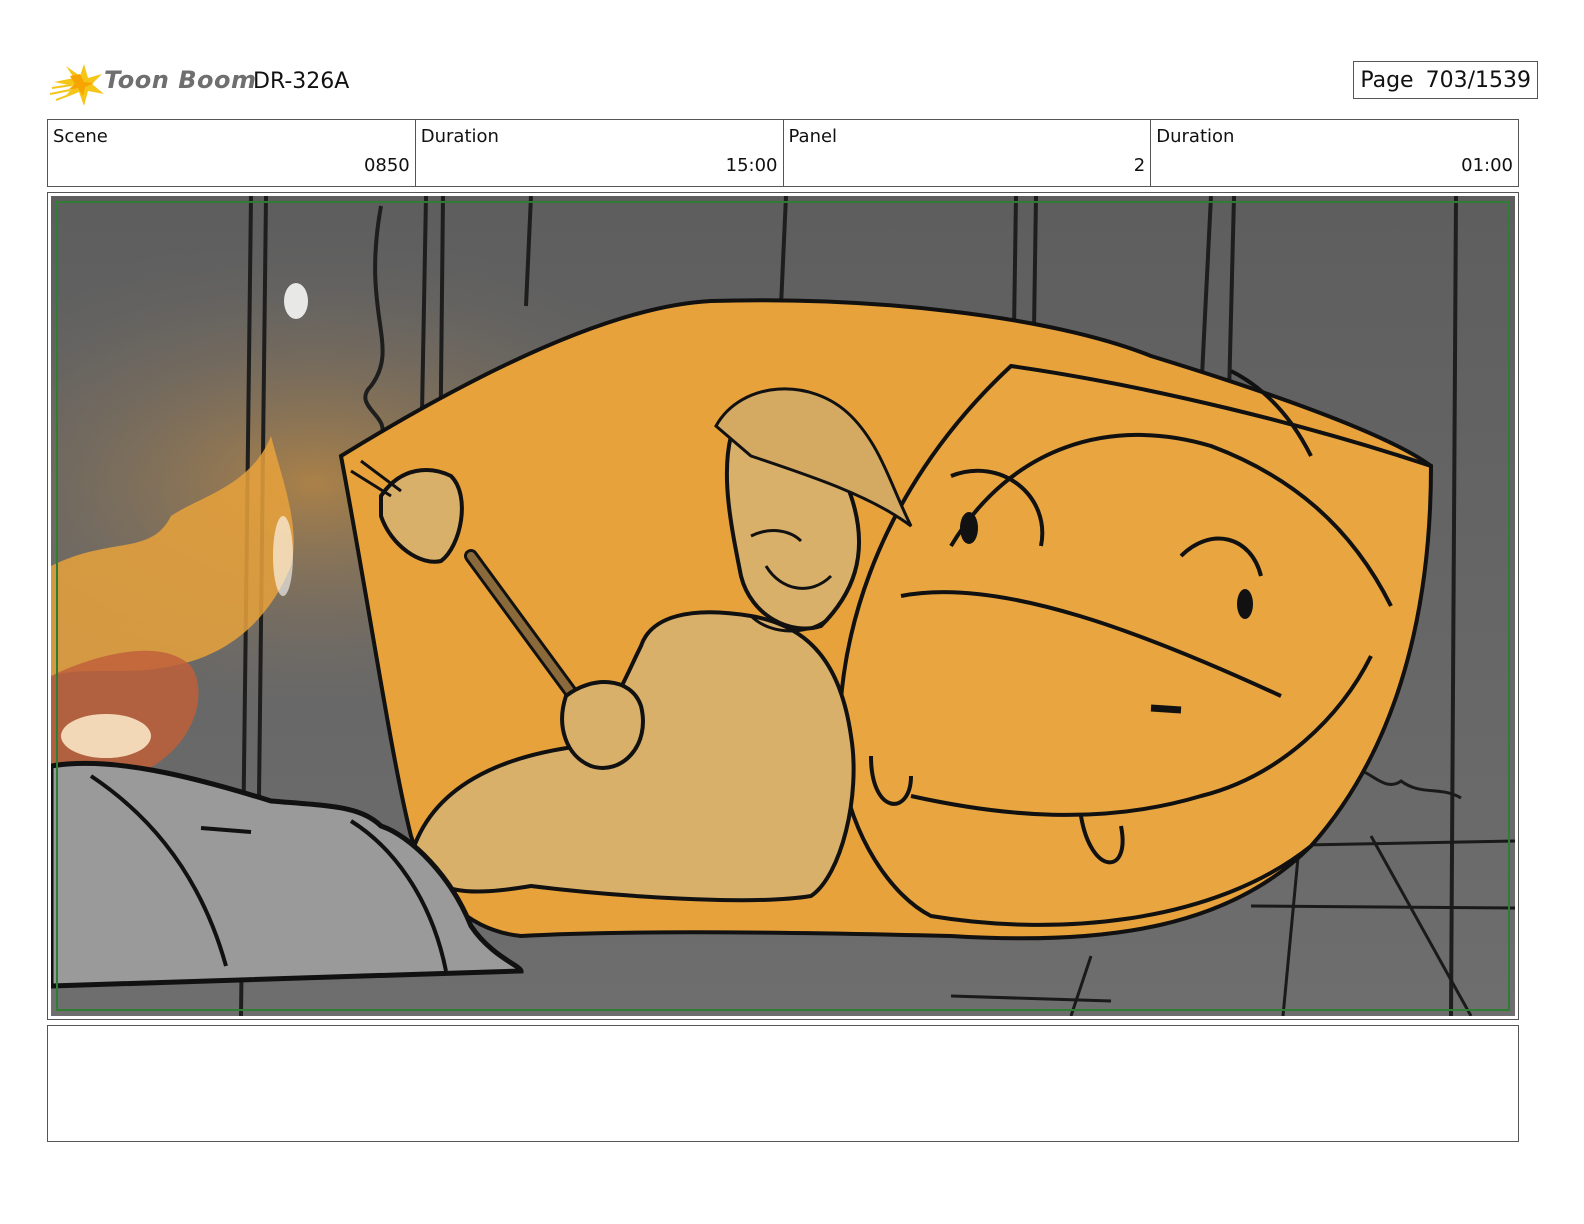  I want to click on creature-nostril, so click(1166, 709).